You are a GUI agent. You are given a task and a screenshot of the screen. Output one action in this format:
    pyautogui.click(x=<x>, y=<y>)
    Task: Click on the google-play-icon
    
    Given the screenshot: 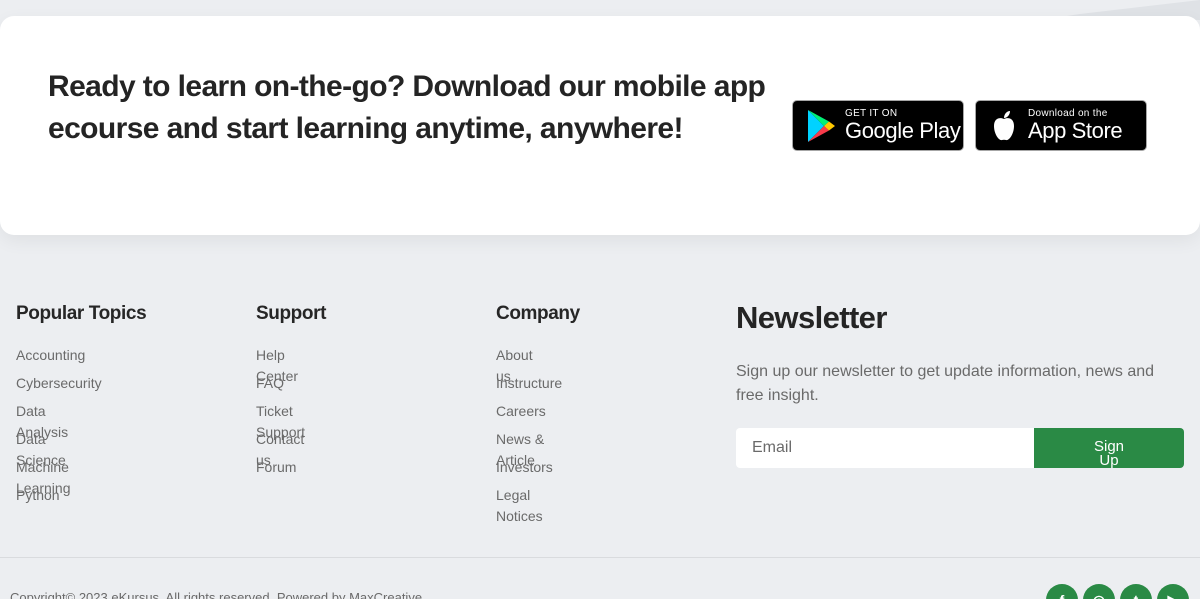 What is the action you would take?
    pyautogui.click(x=821, y=126)
    